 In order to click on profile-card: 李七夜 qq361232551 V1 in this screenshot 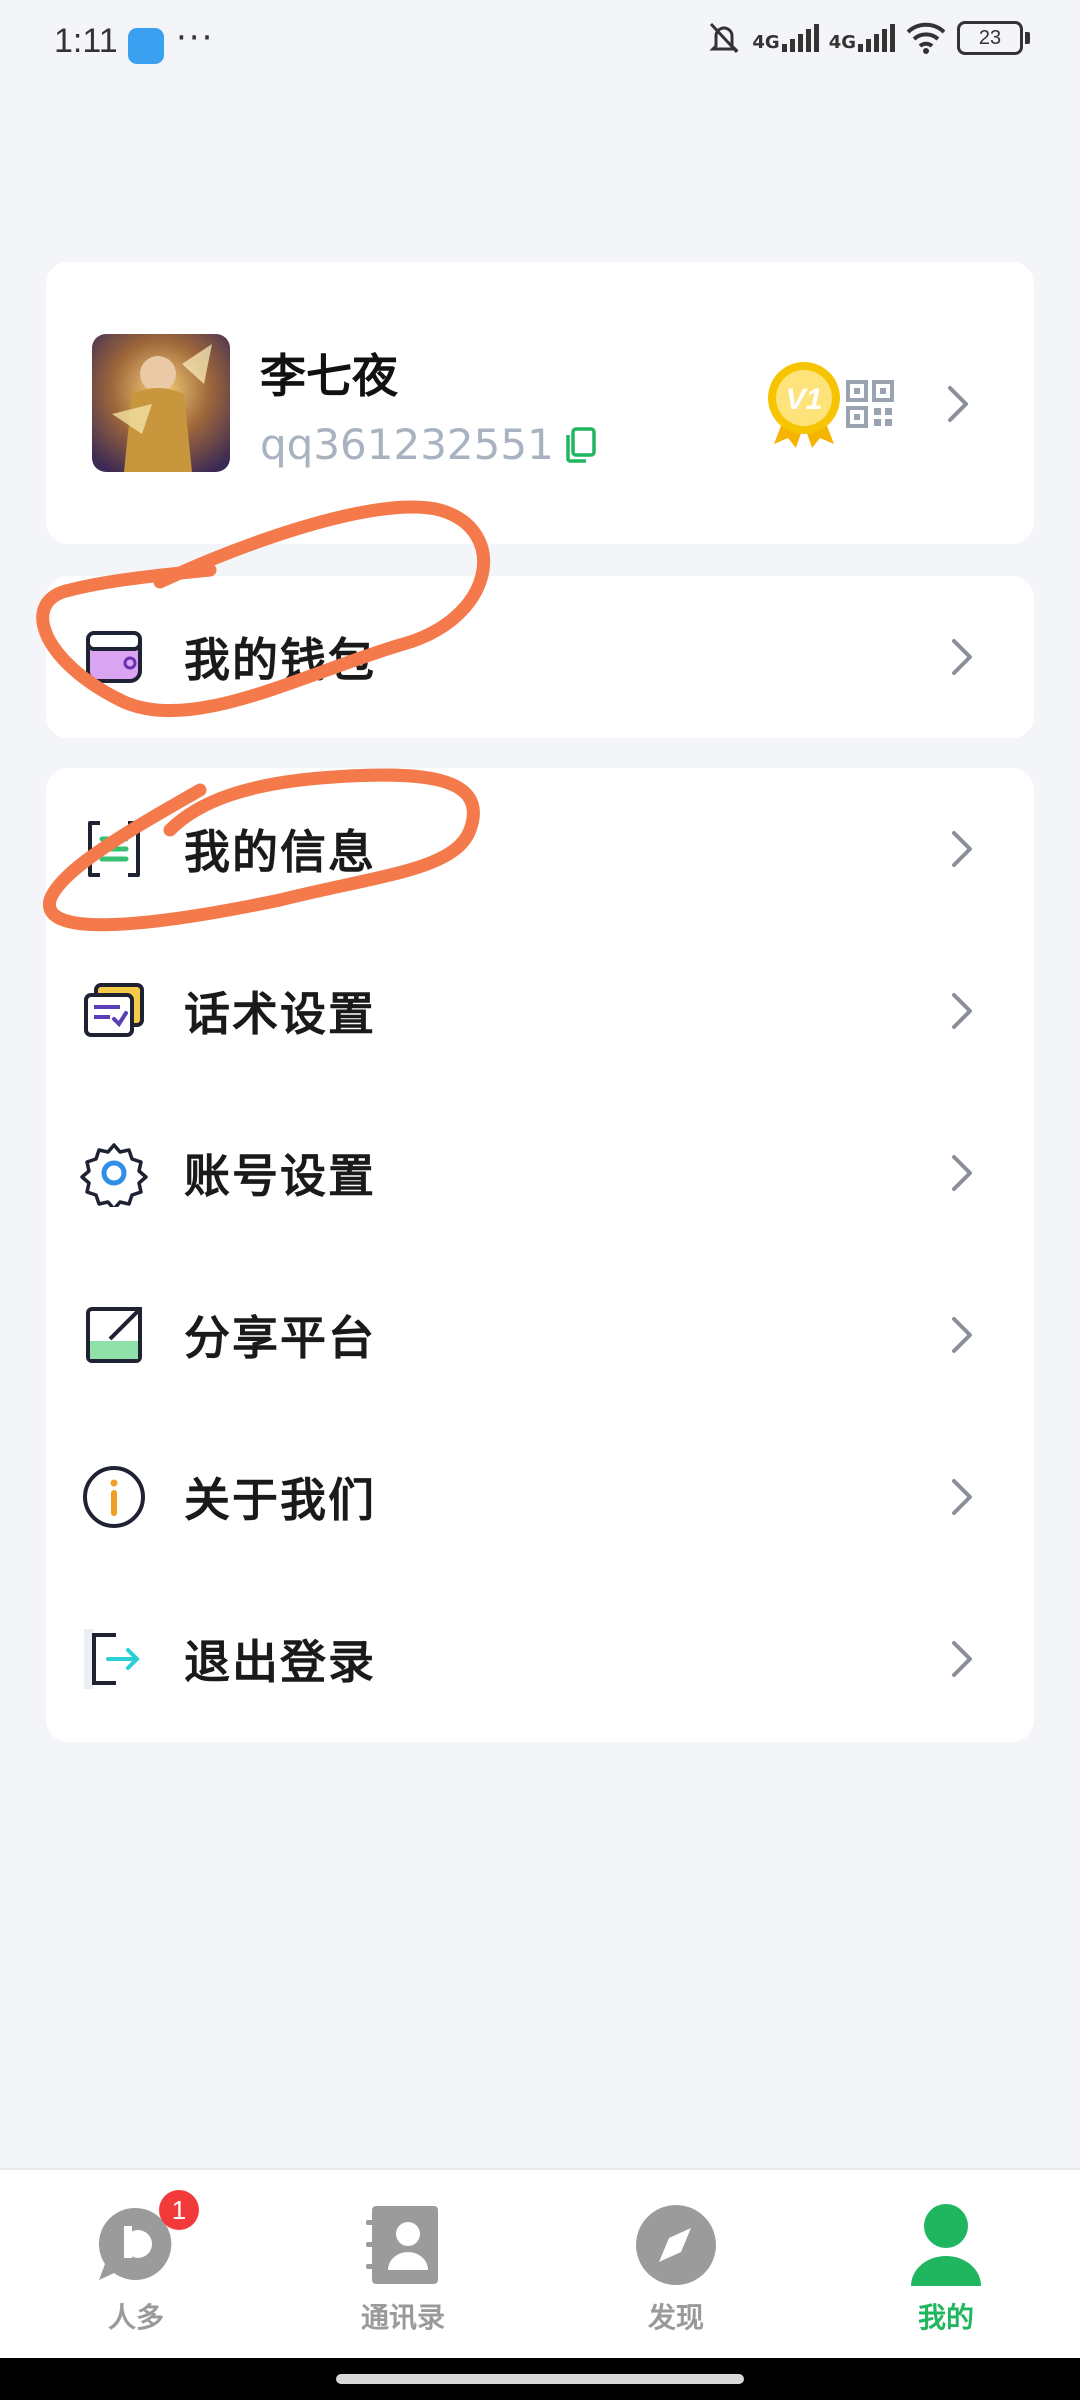, I will do `click(540, 403)`.